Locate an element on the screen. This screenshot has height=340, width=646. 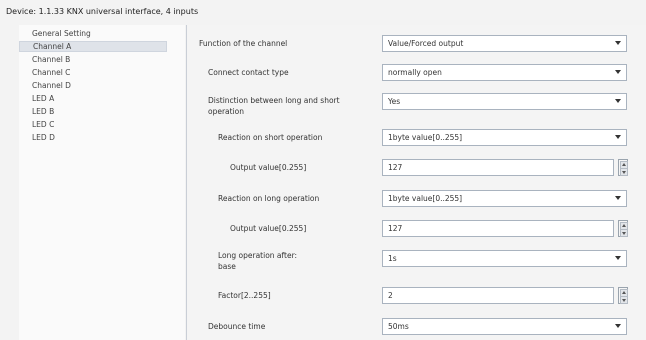
long-base-value: 1s is located at coordinates (392, 258).